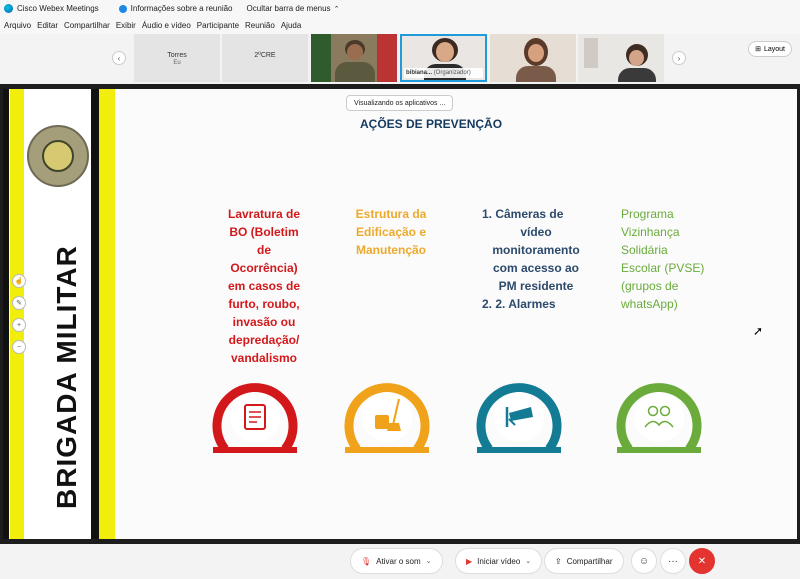 Image resolution: width=800 pixels, height=579 pixels. What do you see at coordinates (589, 561) in the screenshot?
I see `share-label: Compartilhar` at bounding box center [589, 561].